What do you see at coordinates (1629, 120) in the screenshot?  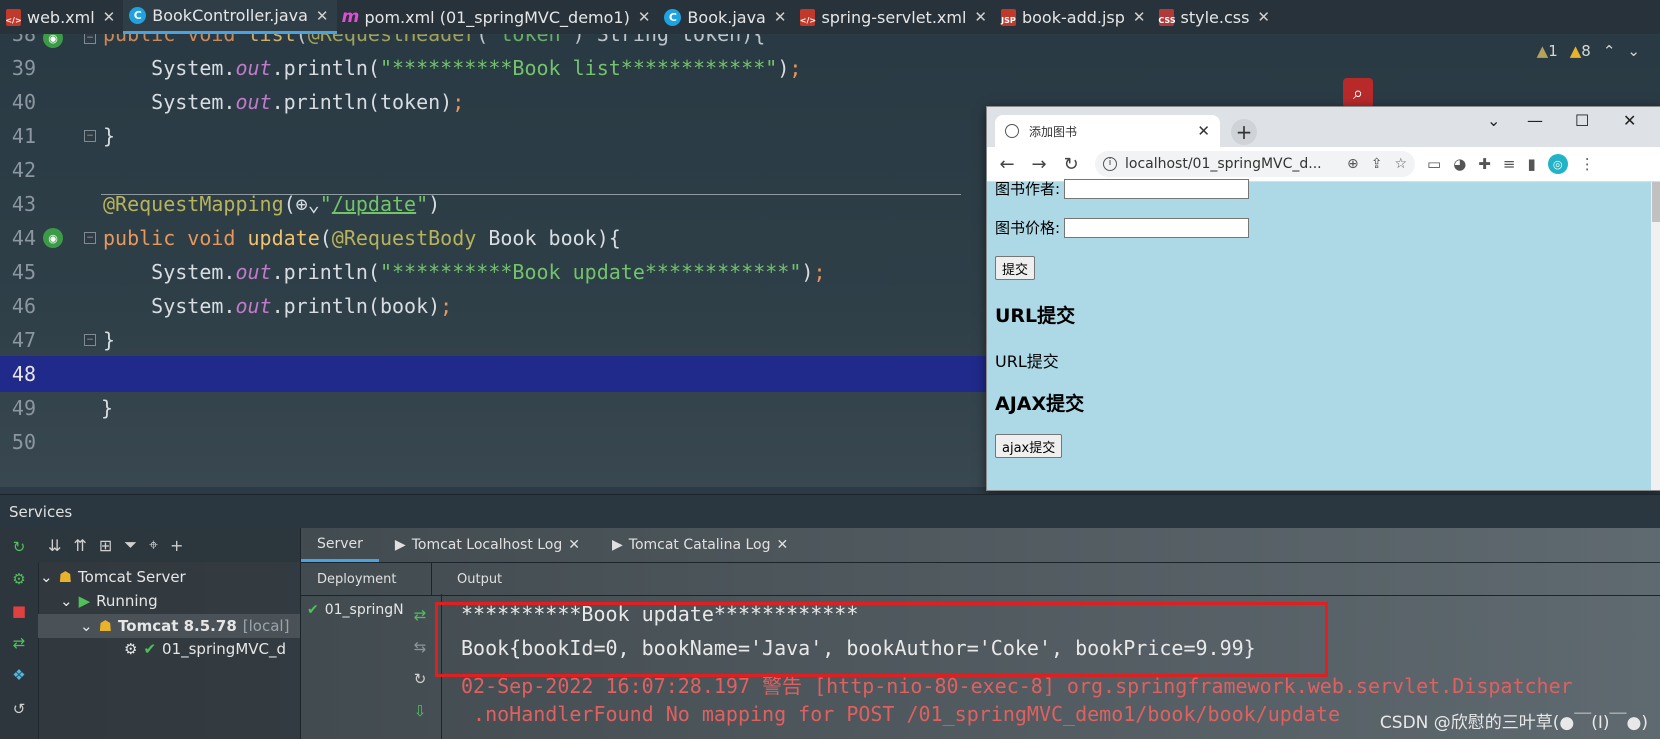 I see `window-close-button: ✕` at bounding box center [1629, 120].